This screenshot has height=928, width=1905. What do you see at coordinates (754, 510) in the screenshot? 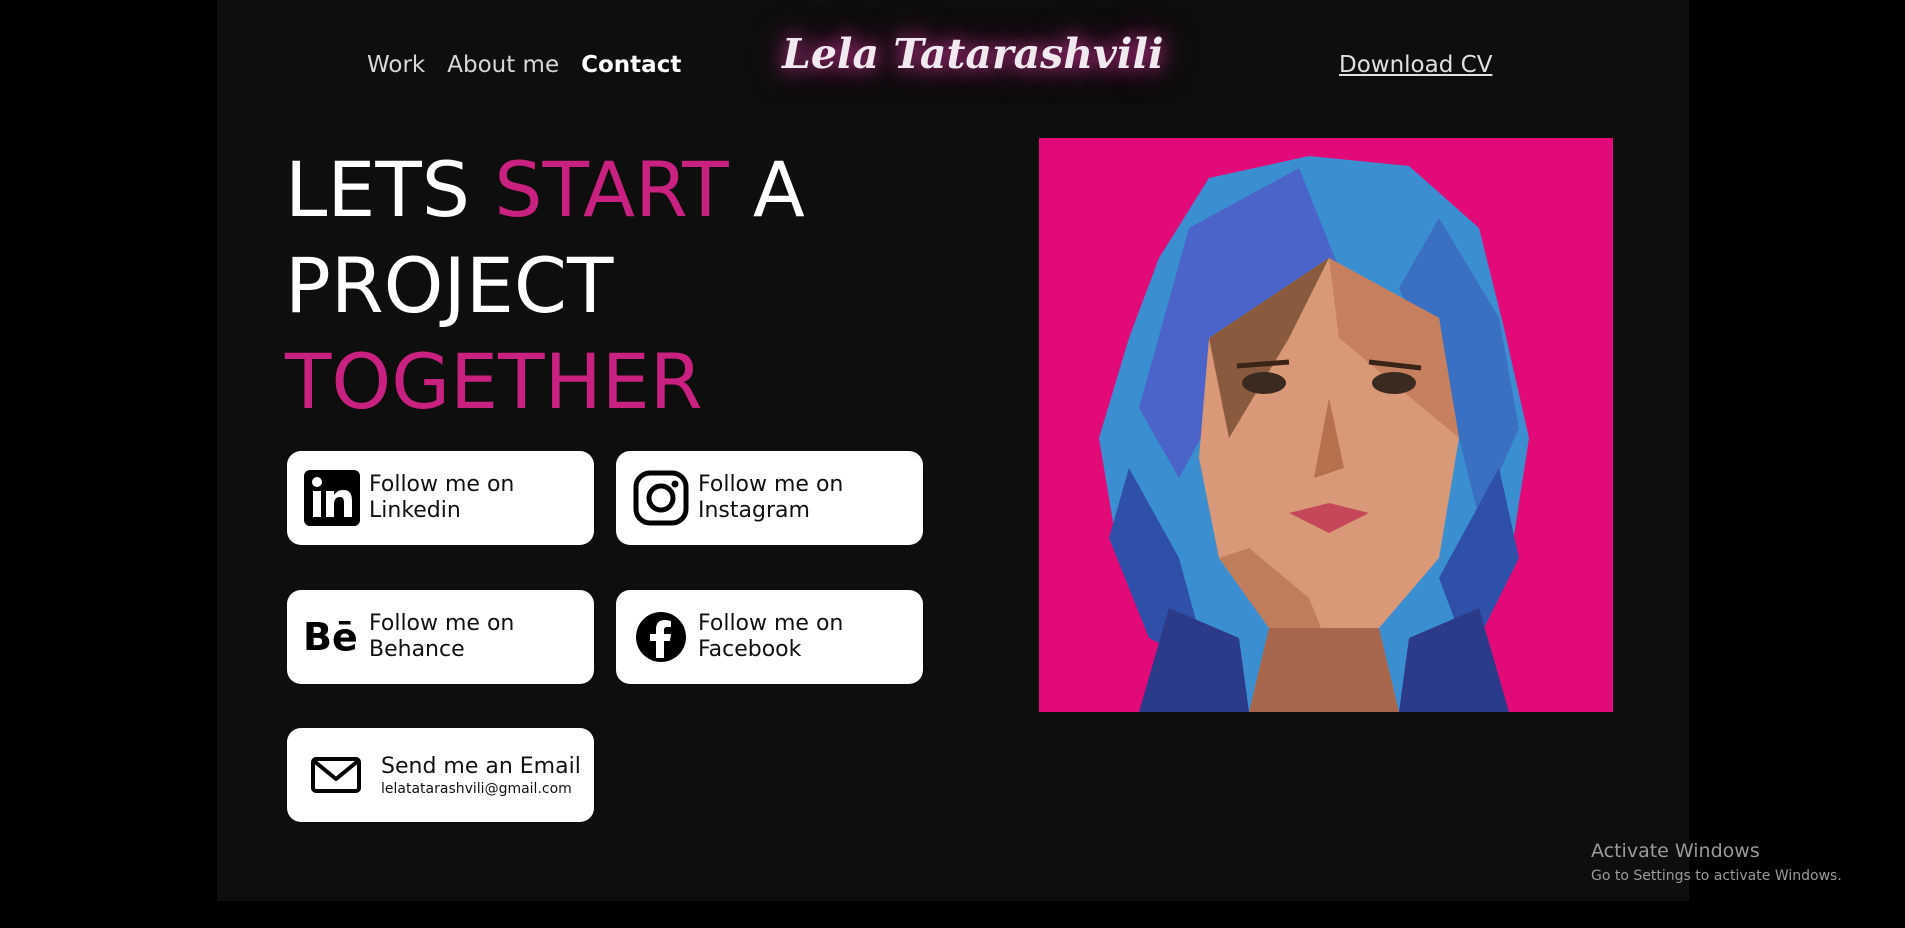
I see `instagram-label-line2: Instagram` at bounding box center [754, 510].